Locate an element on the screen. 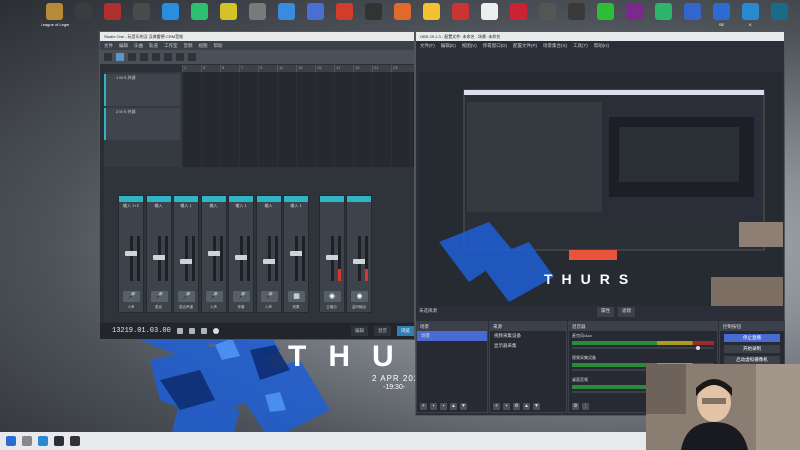 The image size is (800, 450). track-header: 1 M S 外部 is located at coordinates (142, 90).